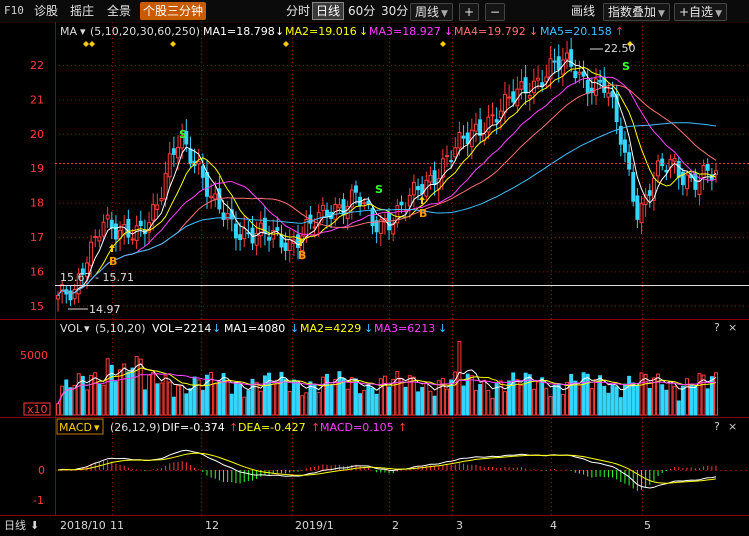 The image size is (749, 536). Describe the element at coordinates (119, 11) in the screenshot. I see `panorama-button: 全景` at that location.